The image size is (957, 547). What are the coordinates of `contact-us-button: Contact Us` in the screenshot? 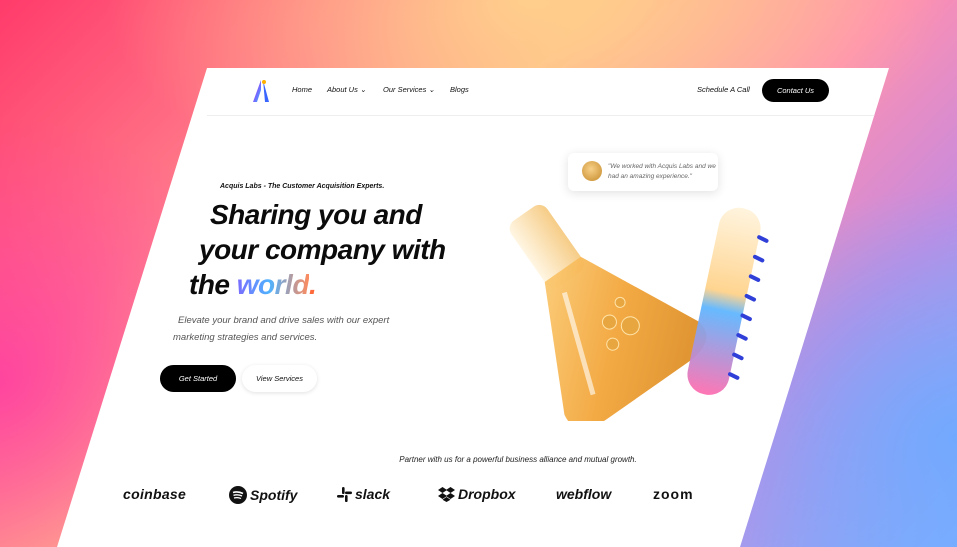 It's located at (795, 90).